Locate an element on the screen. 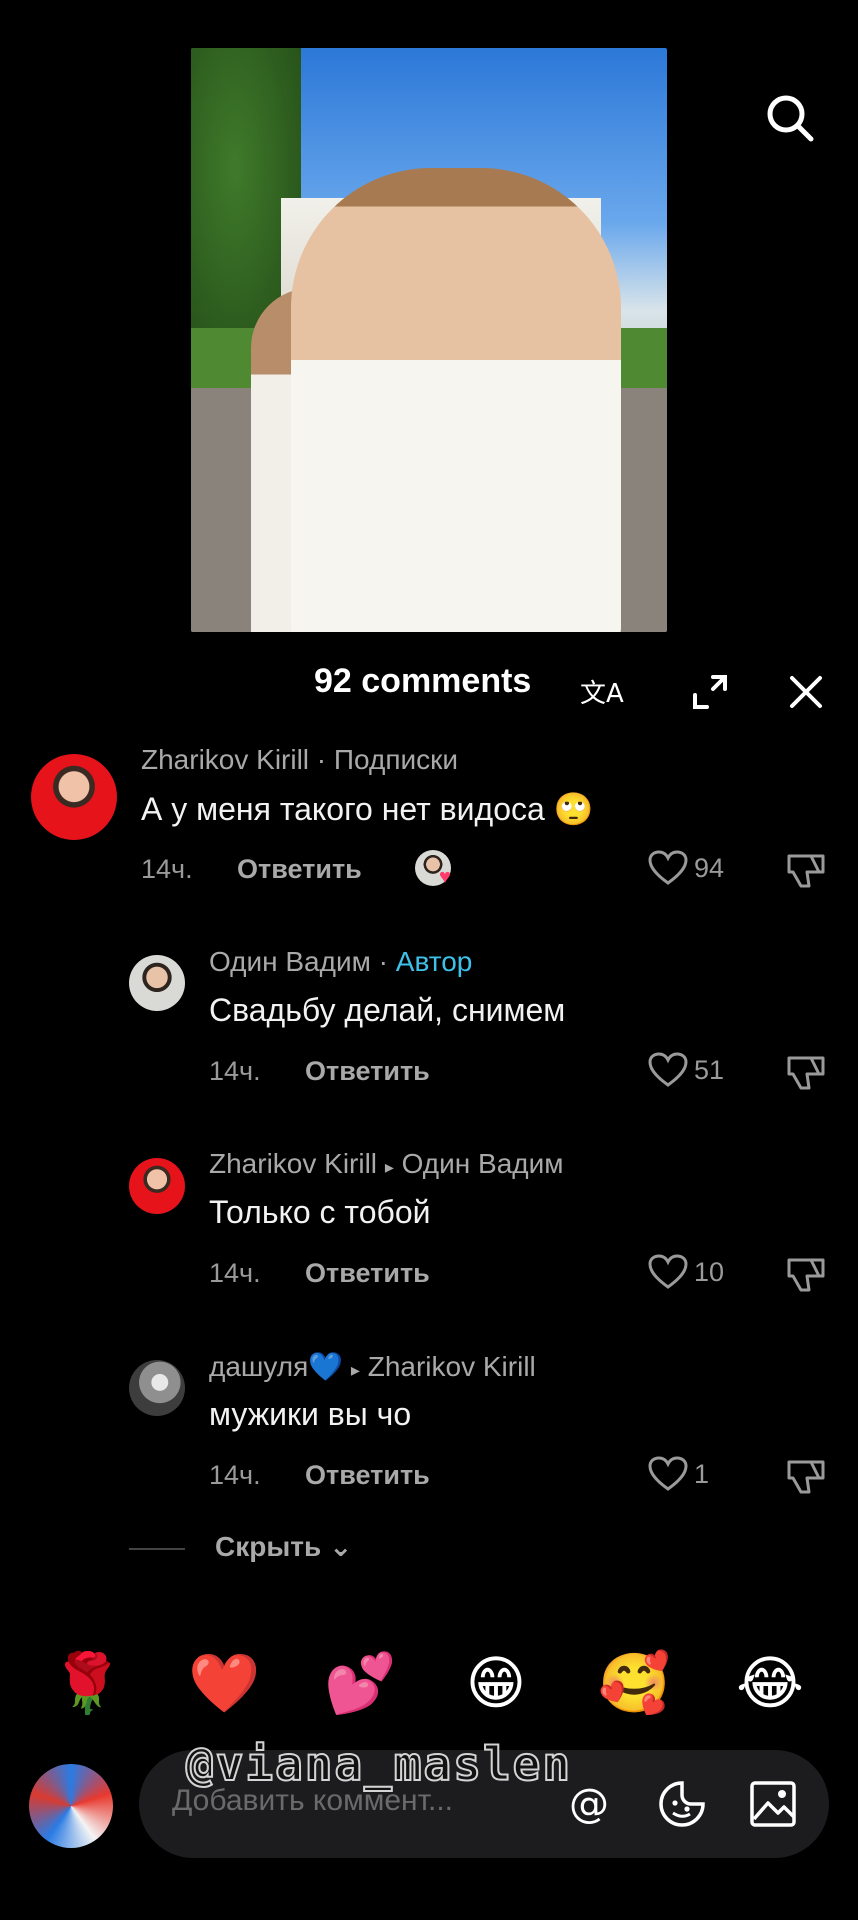 This screenshot has width=858, height=1920. heart-badge-icon: ♥ is located at coordinates (445, 877).